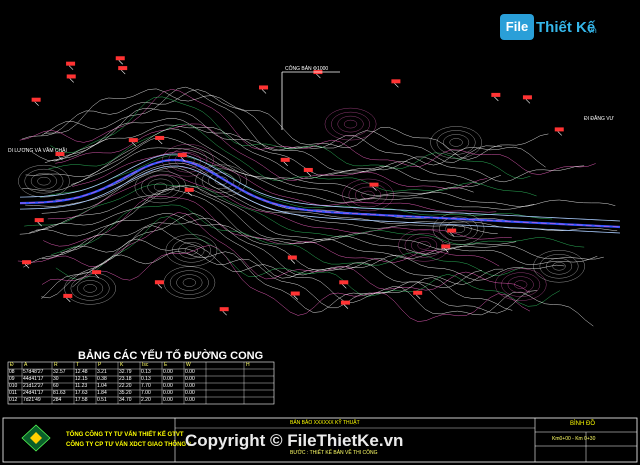  I want to click on table-cell: 012, so click(13, 400).